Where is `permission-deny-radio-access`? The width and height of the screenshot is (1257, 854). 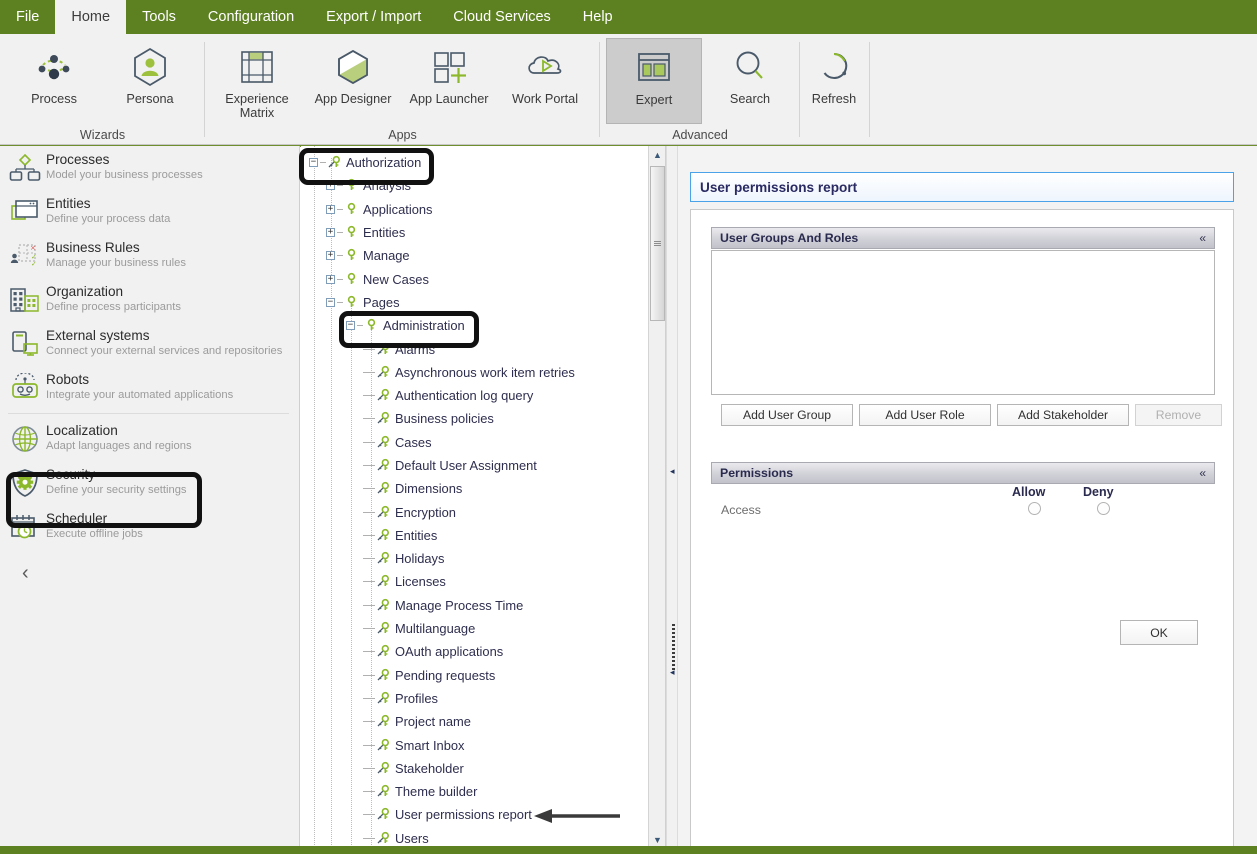 permission-deny-radio-access is located at coordinates (1103, 508).